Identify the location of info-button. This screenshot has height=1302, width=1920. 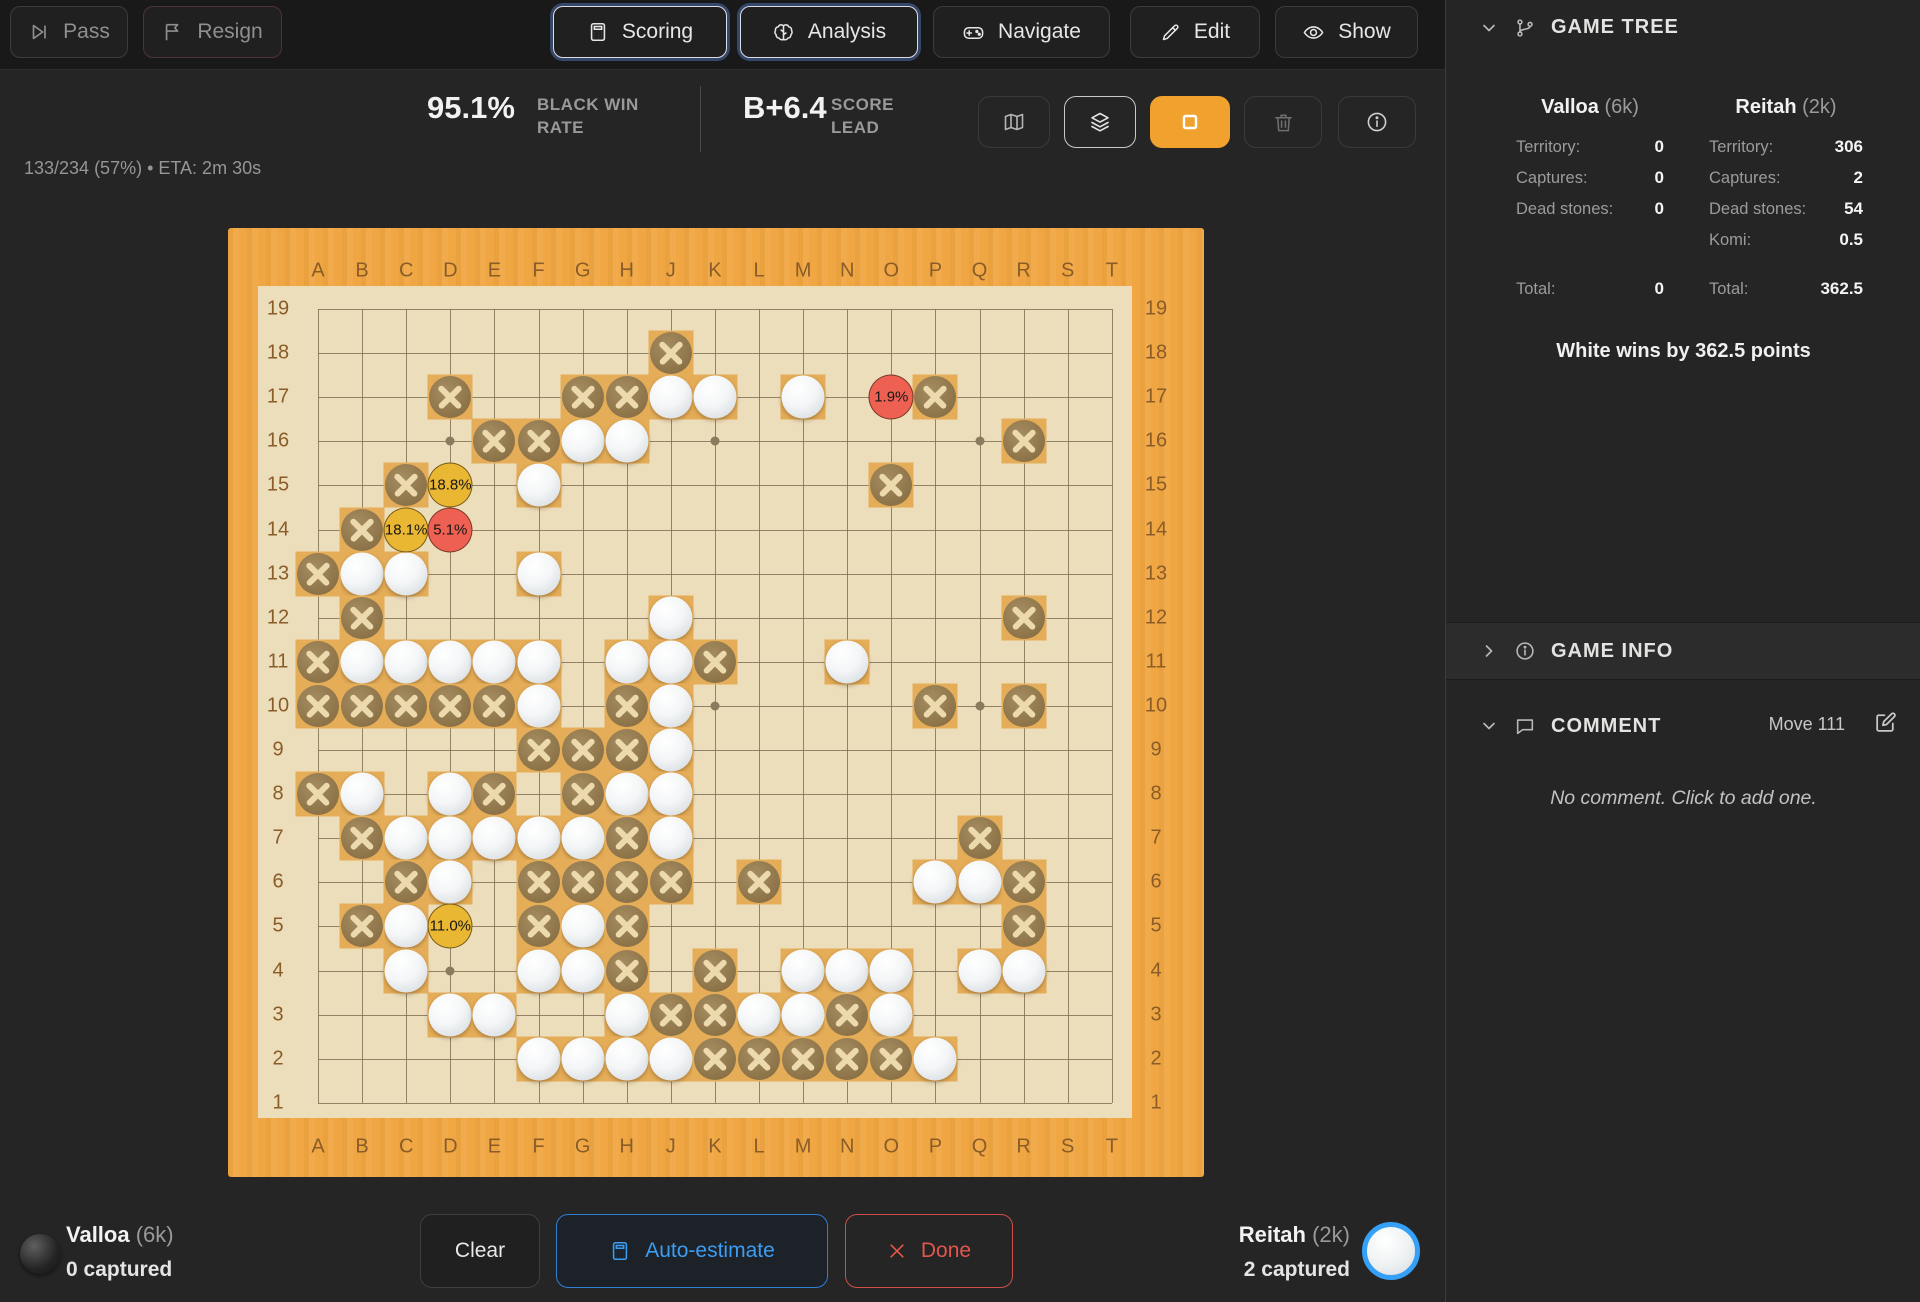
(1377, 122).